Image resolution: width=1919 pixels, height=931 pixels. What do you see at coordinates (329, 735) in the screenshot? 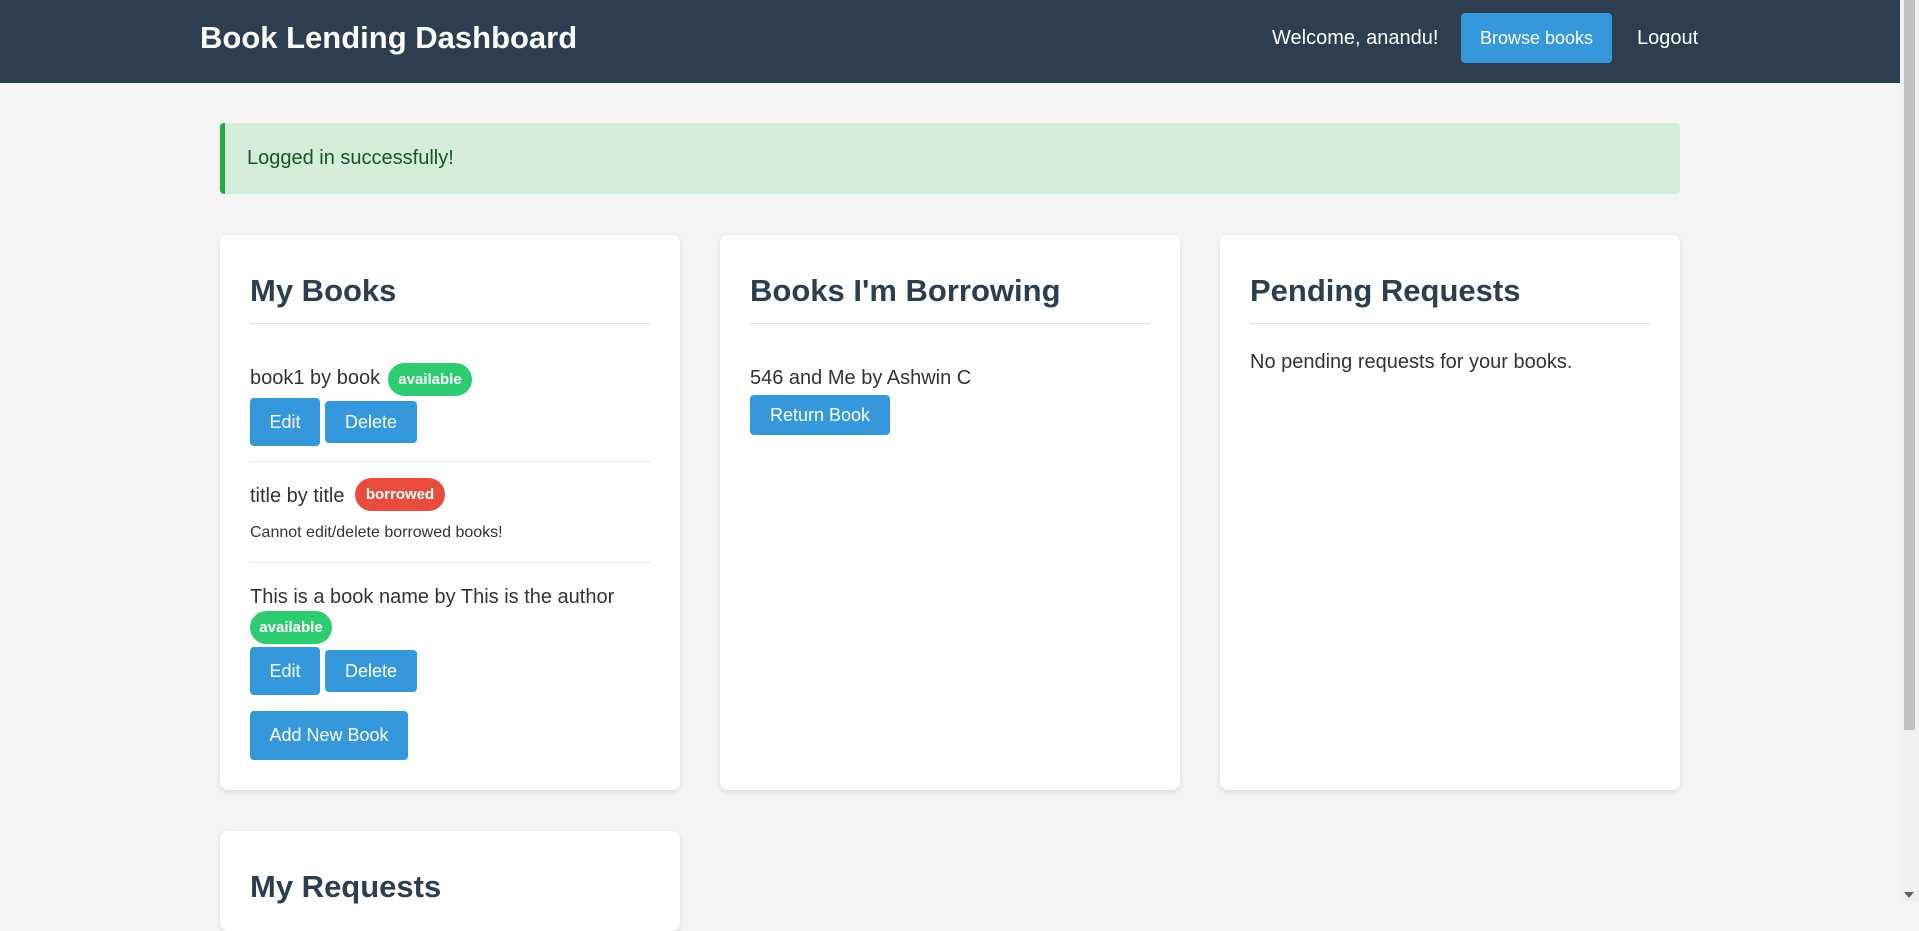
I see `add-new-book-button: Add New Book` at bounding box center [329, 735].